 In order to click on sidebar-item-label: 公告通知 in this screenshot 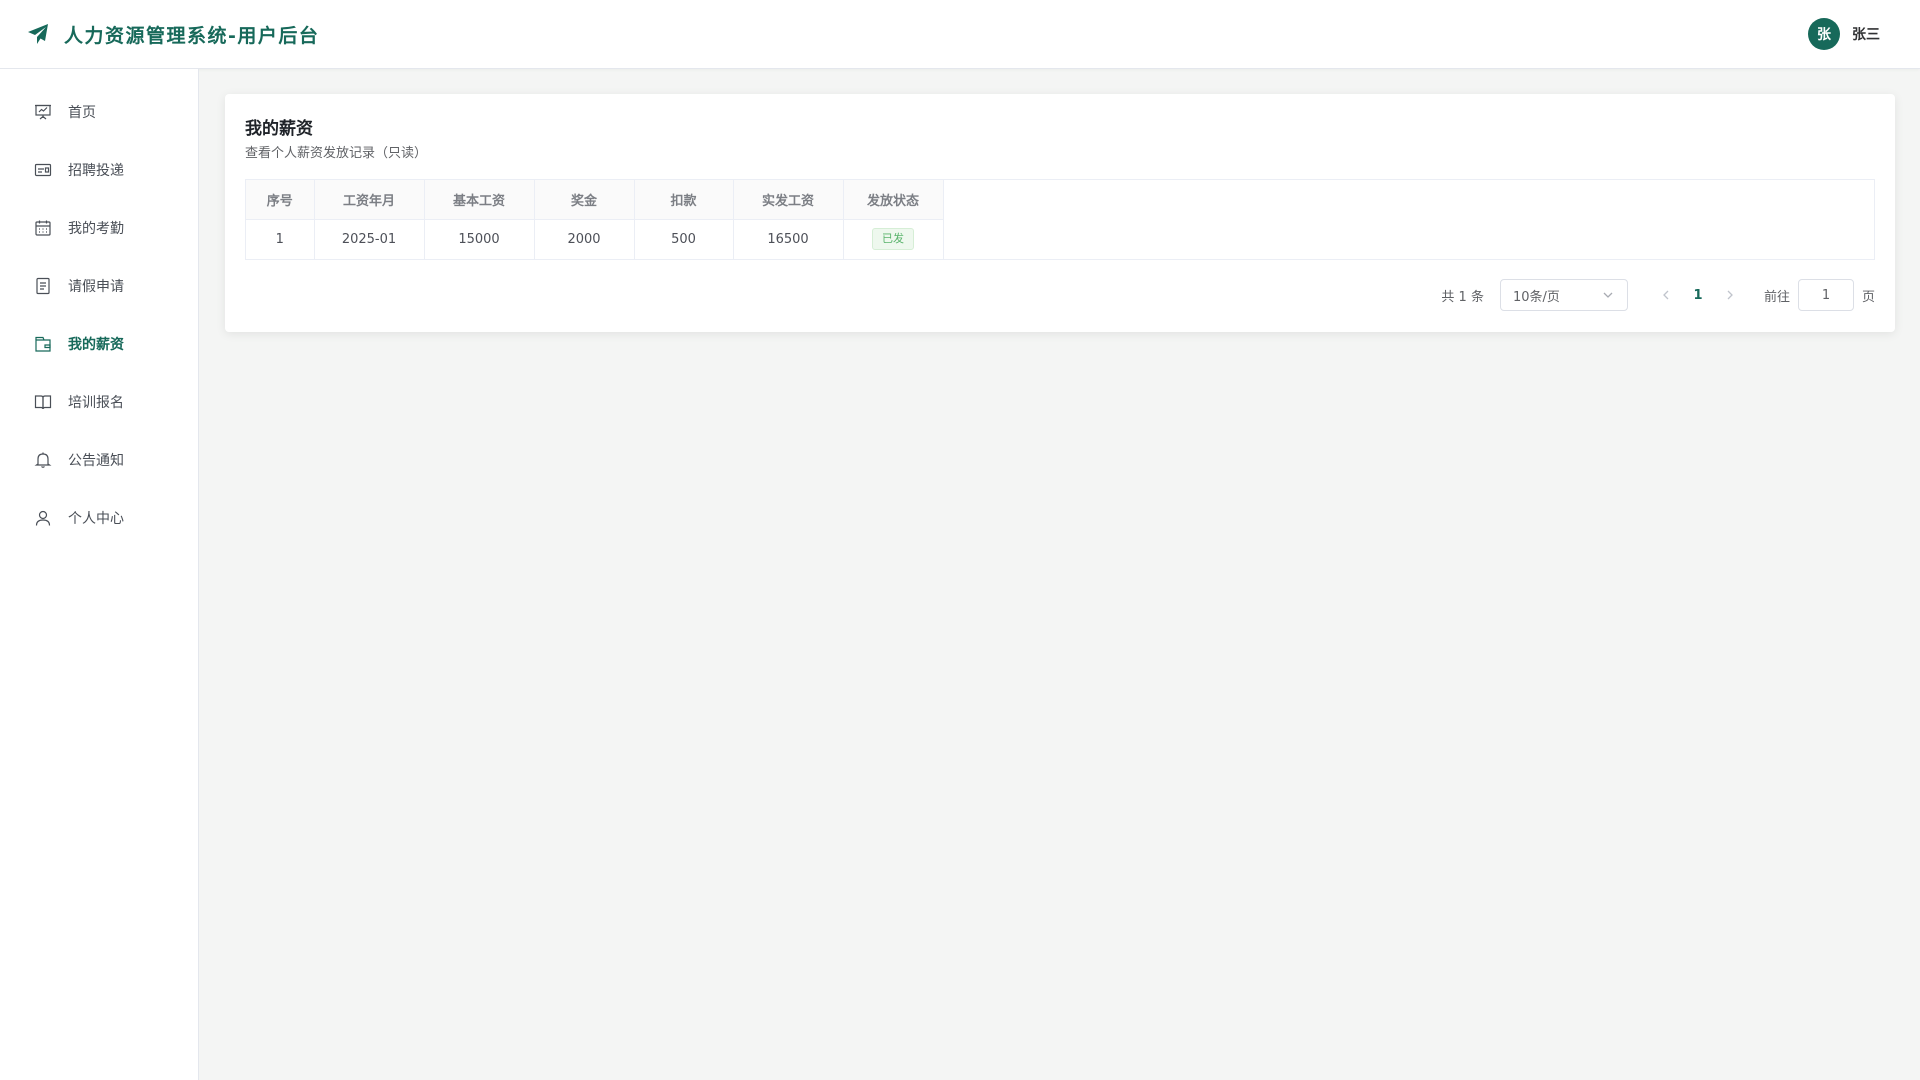, I will do `click(96, 461)`.